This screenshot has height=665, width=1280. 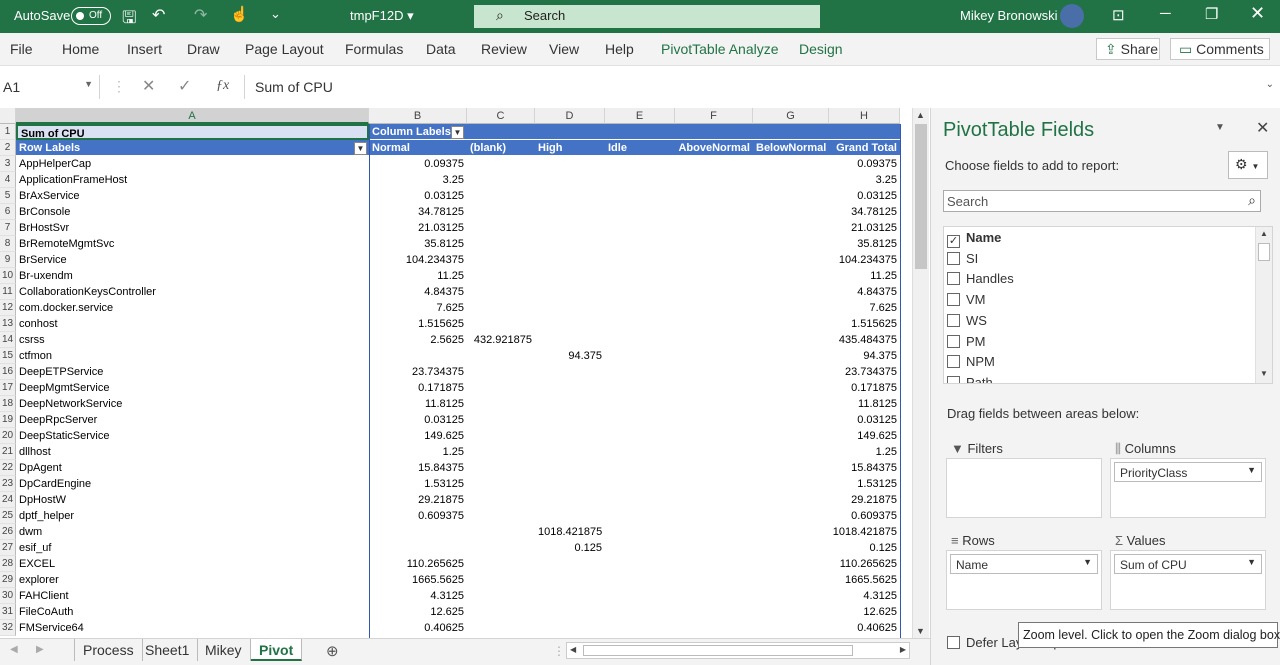 What do you see at coordinates (192, 388) in the screenshot?
I see `row-label-cell: DeepMgmtService` at bounding box center [192, 388].